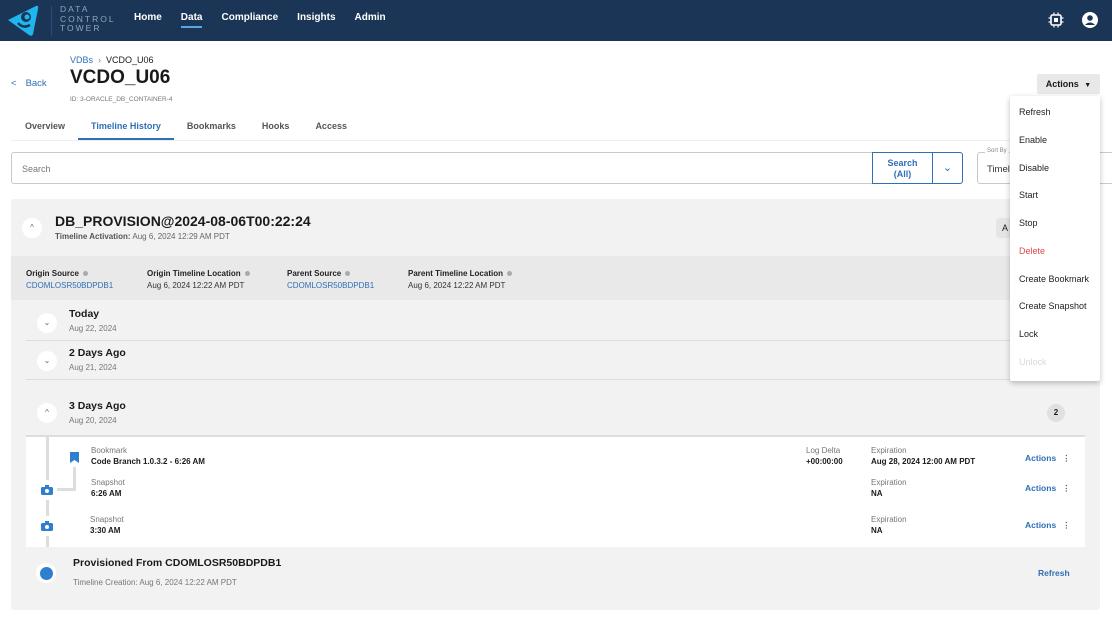 The image size is (1112, 625). What do you see at coordinates (1056, 20) in the screenshot?
I see `chip-icon` at bounding box center [1056, 20].